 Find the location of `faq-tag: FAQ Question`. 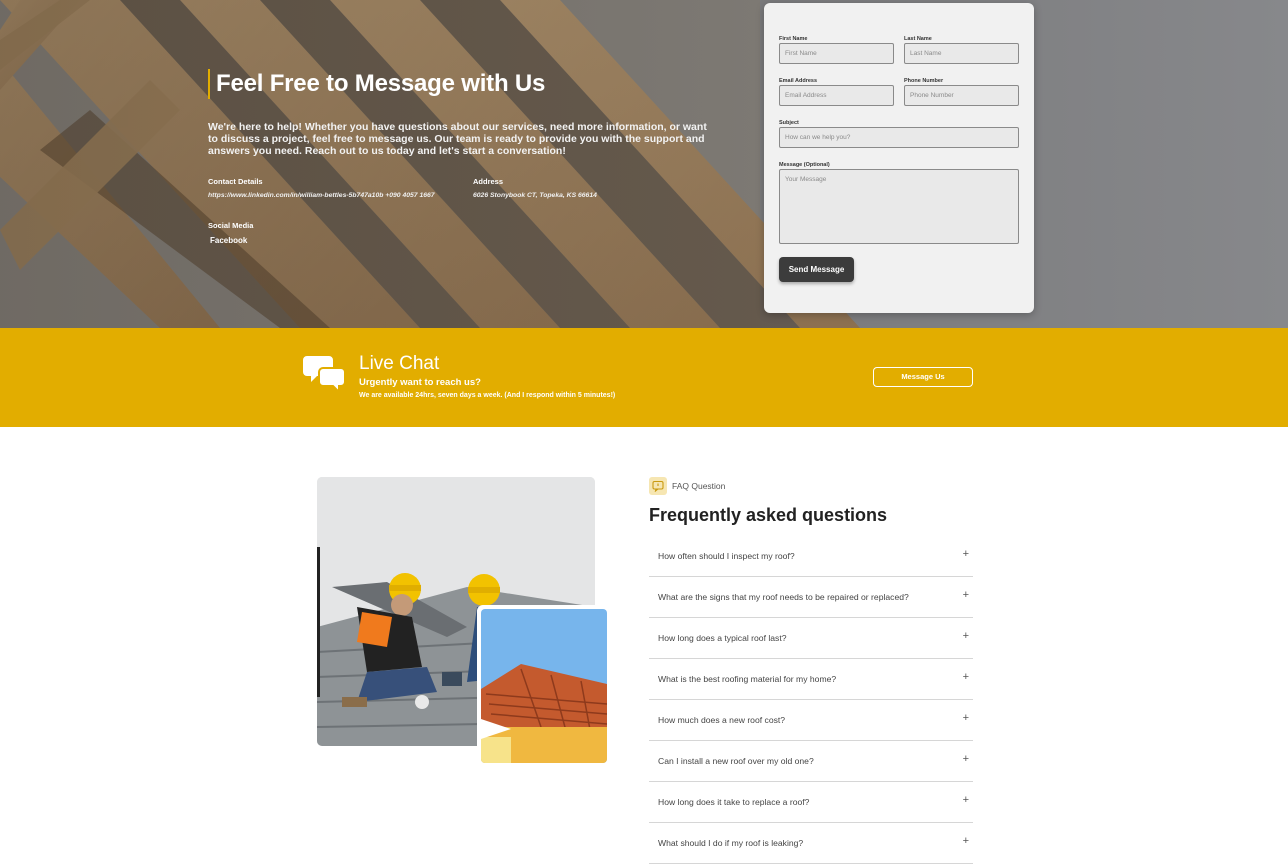

faq-tag: FAQ Question is located at coordinates (699, 486).